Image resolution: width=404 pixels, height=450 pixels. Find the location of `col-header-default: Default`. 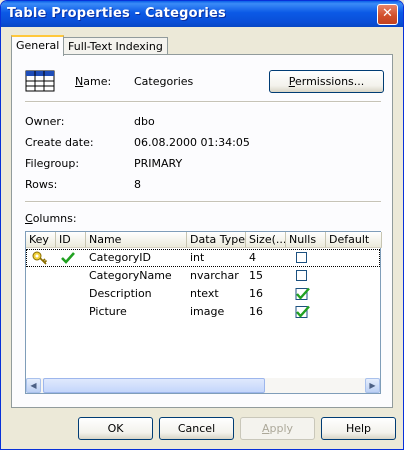

col-header-default: Default is located at coordinates (354, 240).